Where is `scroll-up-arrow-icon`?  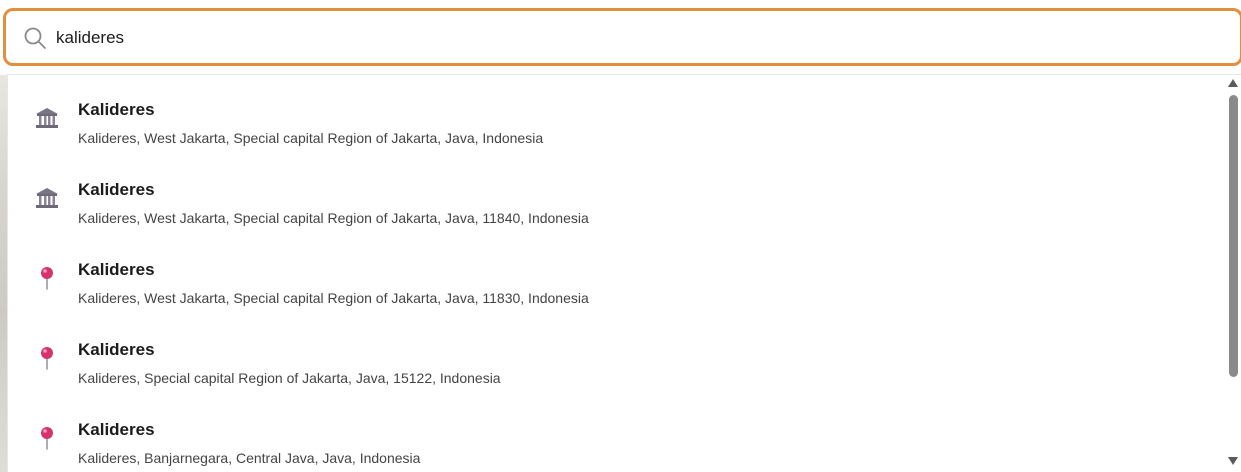
scroll-up-arrow-icon is located at coordinates (1233, 83).